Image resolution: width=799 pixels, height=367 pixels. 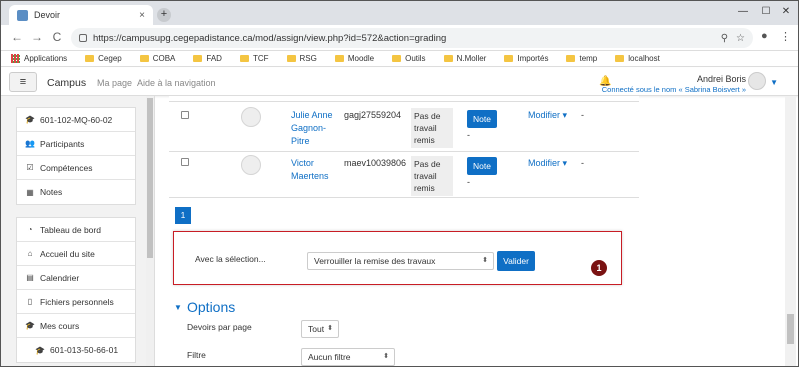 What do you see at coordinates (103, 58) in the screenshot?
I see `bookmark-folder: Cegep` at bounding box center [103, 58].